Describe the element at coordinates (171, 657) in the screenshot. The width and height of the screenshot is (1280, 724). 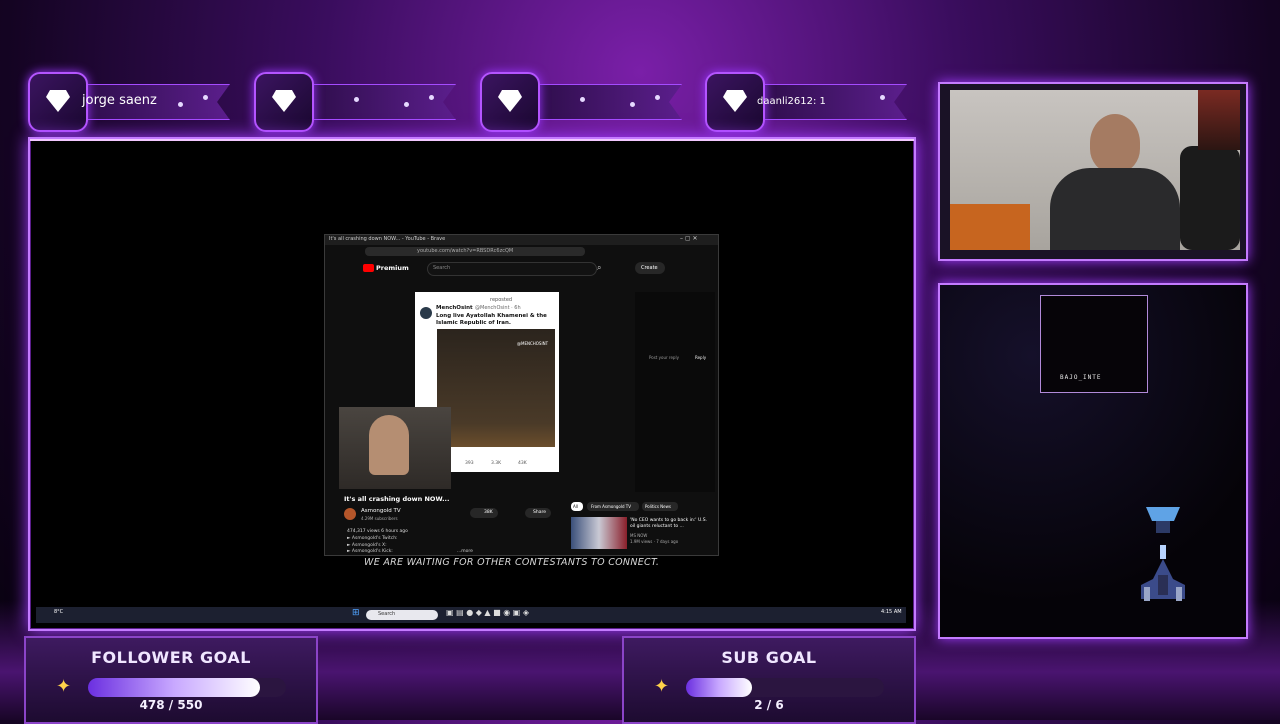
I see `follower-goal-title: FOLLOWER GOAL` at that location.